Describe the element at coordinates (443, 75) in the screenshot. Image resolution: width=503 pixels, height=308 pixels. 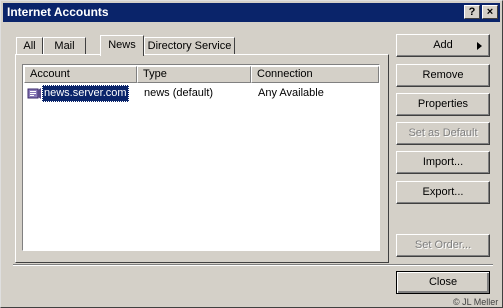
I see `remove-button: Remove` at that location.